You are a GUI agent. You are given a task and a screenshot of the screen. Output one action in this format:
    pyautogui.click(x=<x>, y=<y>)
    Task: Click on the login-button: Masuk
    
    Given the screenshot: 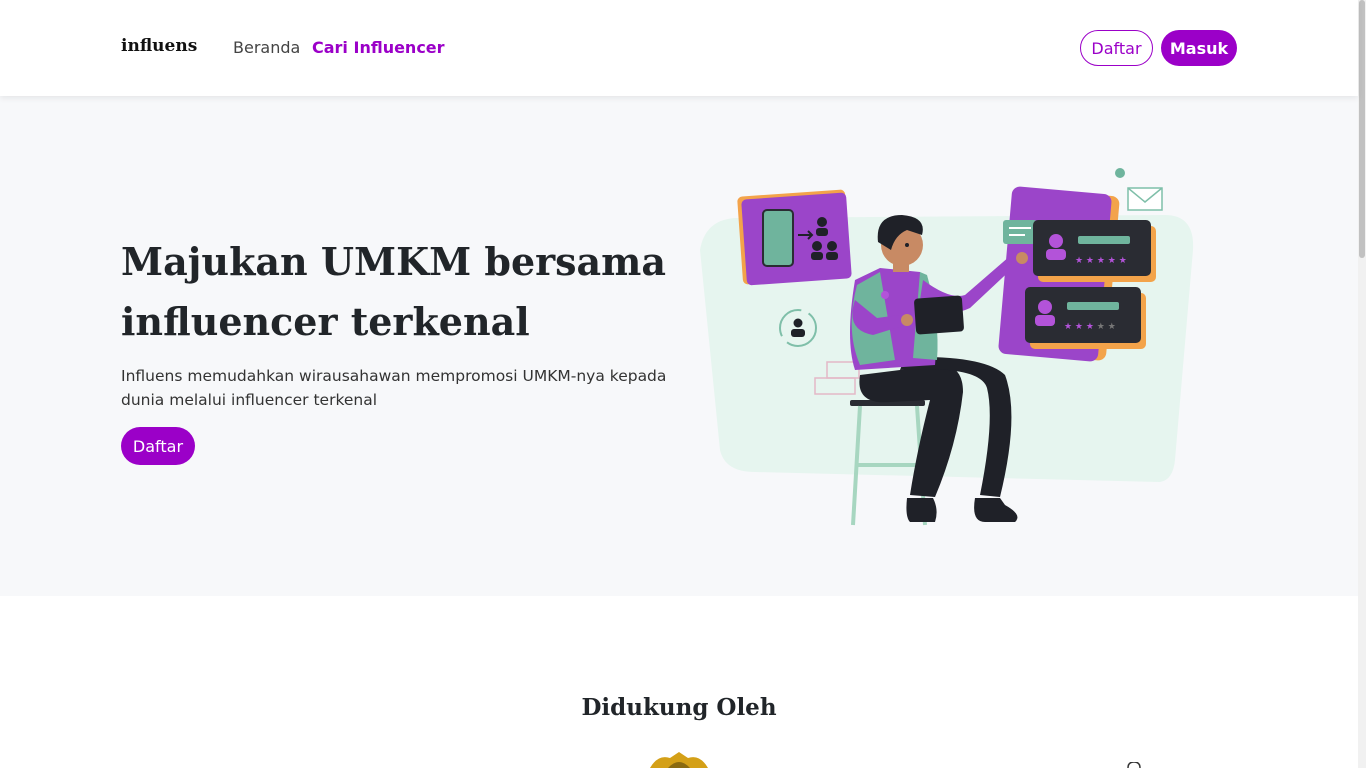 What is the action you would take?
    pyautogui.click(x=1199, y=48)
    